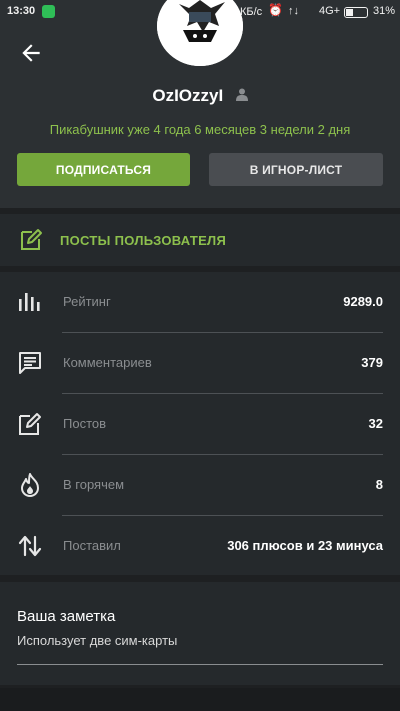 This screenshot has height=711, width=400. Describe the element at coordinates (384, 11) in the screenshot. I see `status-battery: 31%` at that location.